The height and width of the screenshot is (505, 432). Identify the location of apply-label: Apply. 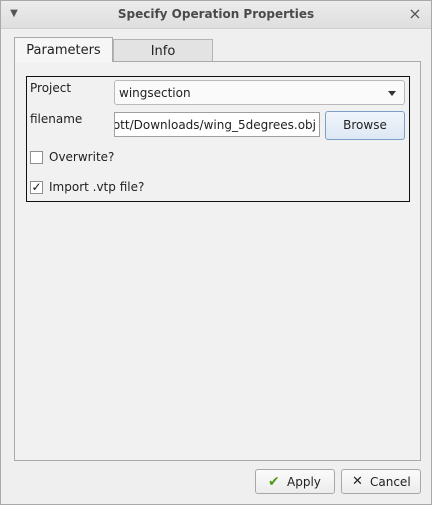
(304, 482).